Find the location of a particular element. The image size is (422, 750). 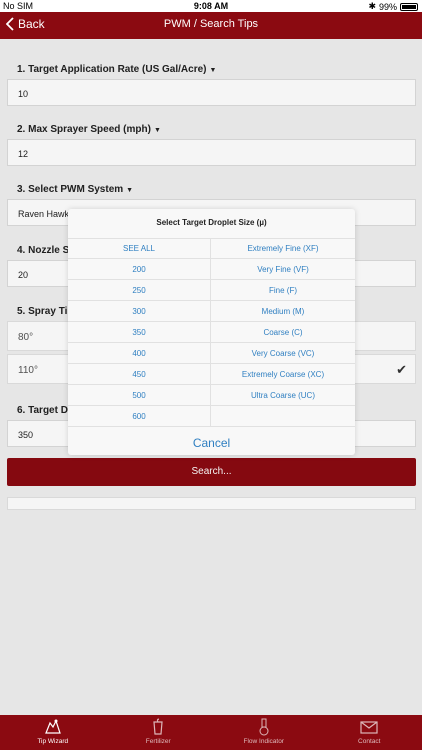

droplet-class-option: Coarse (C) is located at coordinates (283, 332).